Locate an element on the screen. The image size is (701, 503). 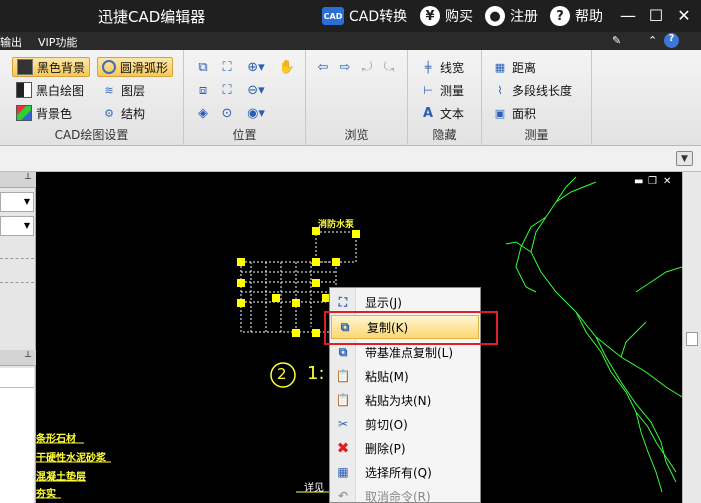
pin-icon: ⊥ is located at coordinates (18, 180).